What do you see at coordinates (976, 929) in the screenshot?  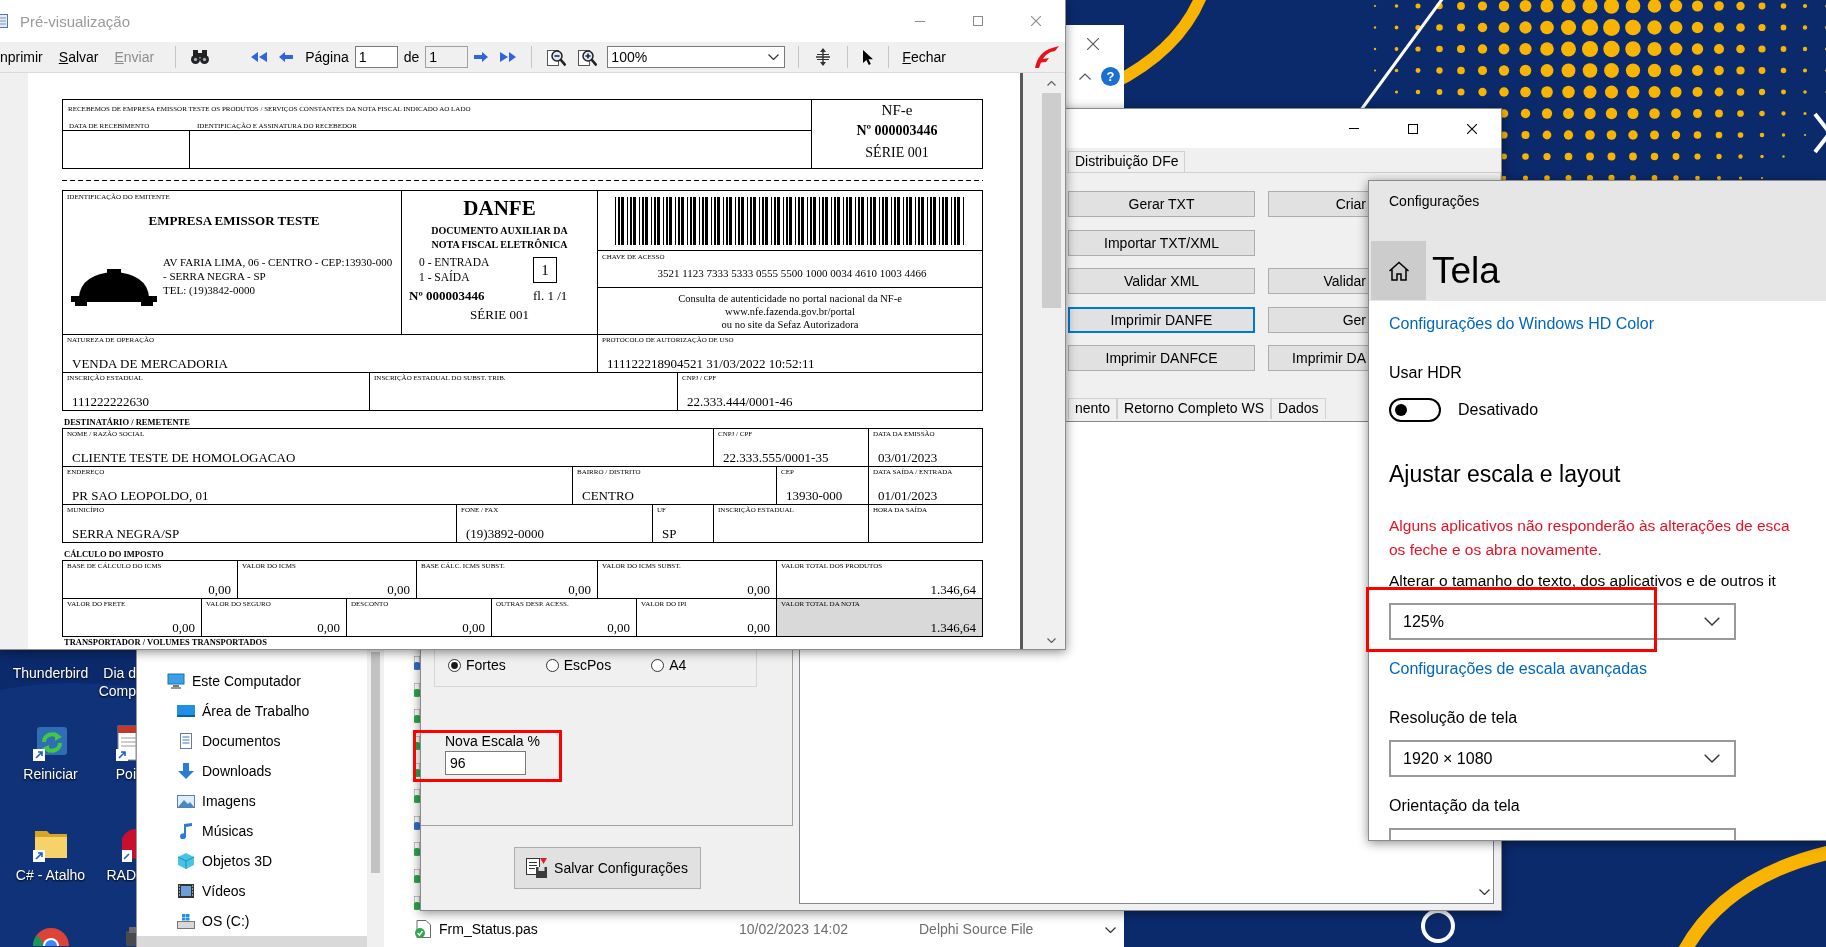 I see `file-type: Delphi Source File` at bounding box center [976, 929].